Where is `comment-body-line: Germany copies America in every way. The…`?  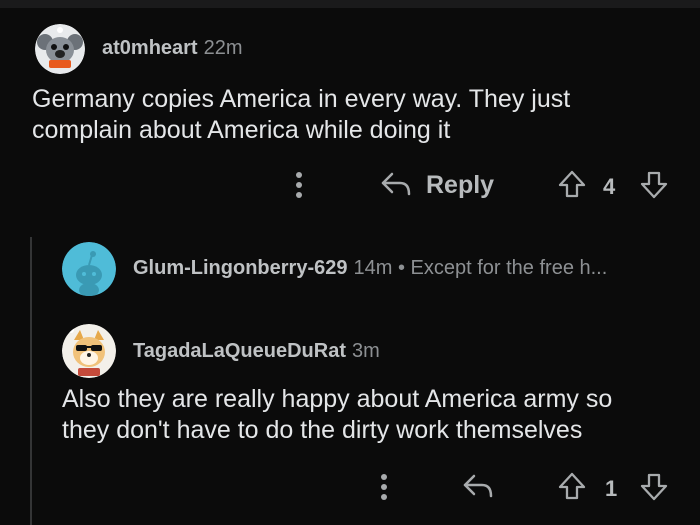 comment-body-line: Germany copies America in every way. The… is located at coordinates (301, 99).